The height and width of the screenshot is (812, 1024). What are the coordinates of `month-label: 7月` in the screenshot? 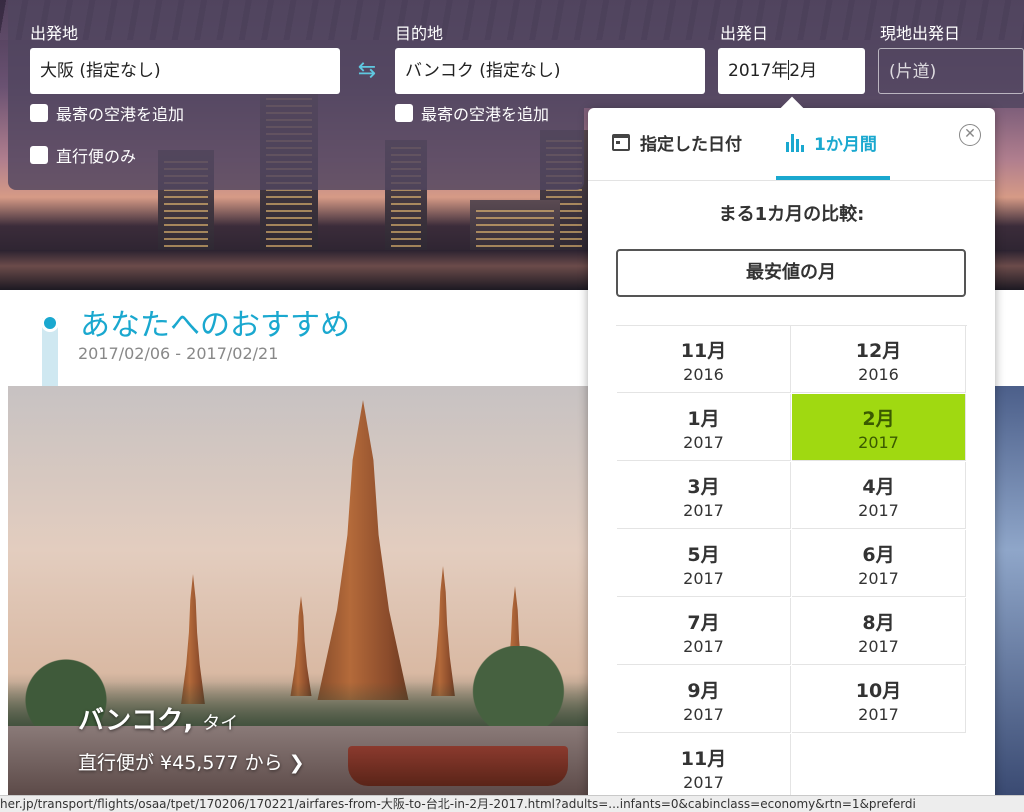 It's located at (703, 623).